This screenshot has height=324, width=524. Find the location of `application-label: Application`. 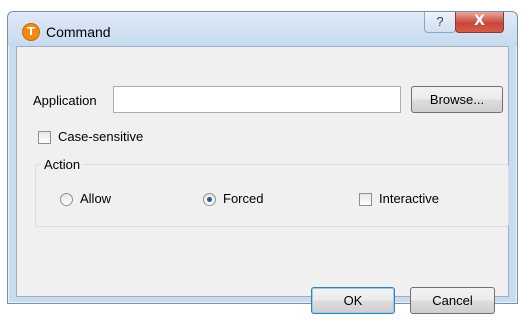

application-label: Application is located at coordinates (65, 100).